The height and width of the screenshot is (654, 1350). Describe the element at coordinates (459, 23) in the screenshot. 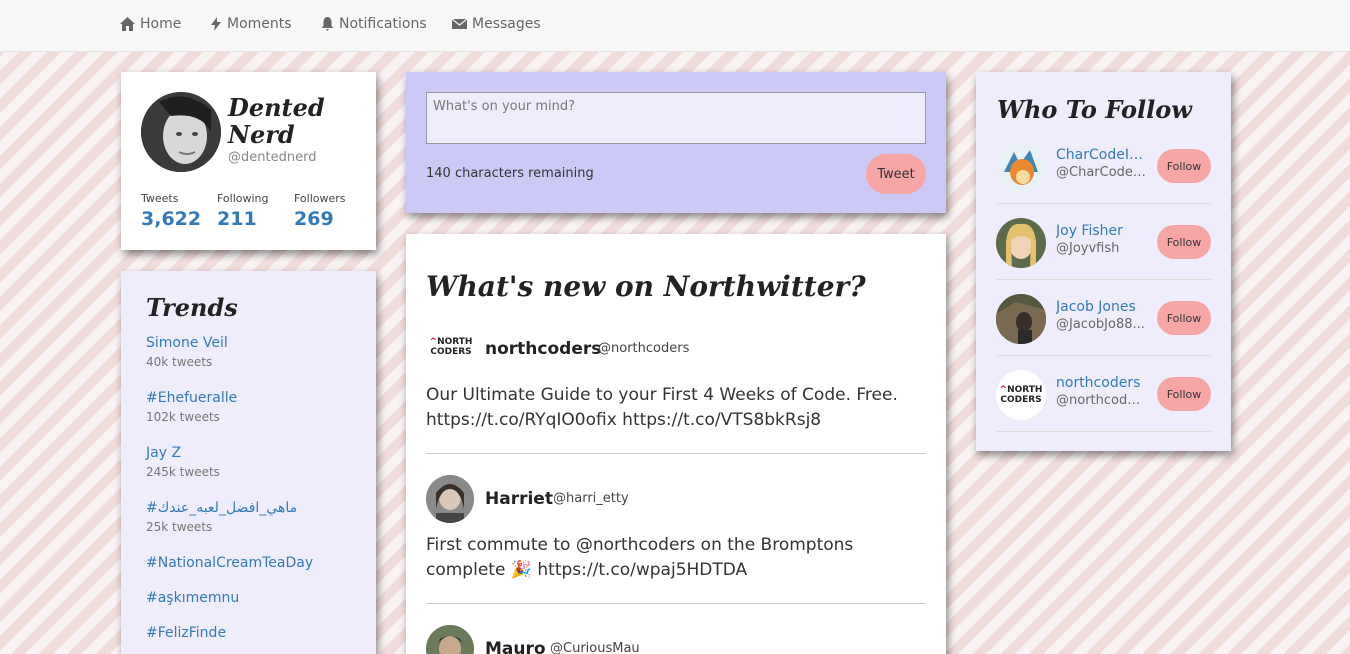

I see `envelope-icon` at that location.